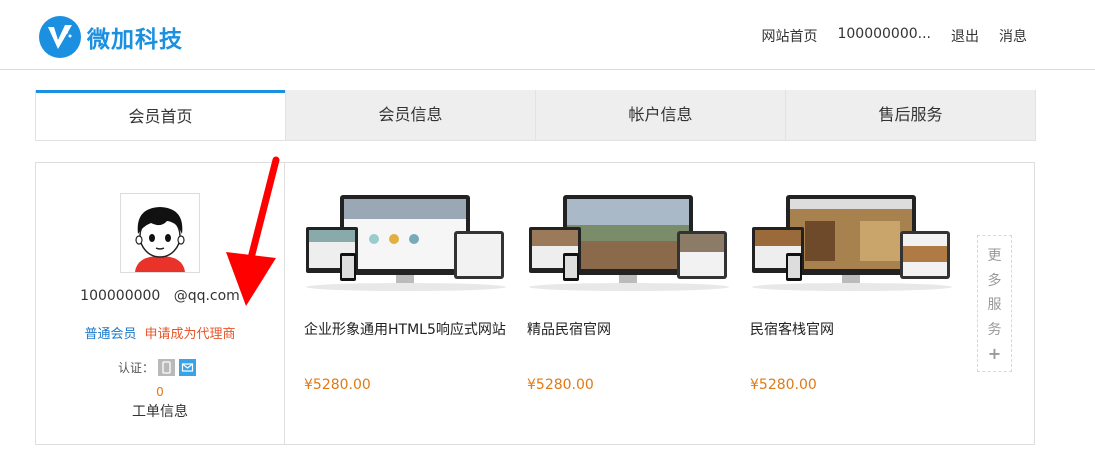 Image resolution: width=1095 pixels, height=469 pixels. I want to click on product-name: 企业形象通用HTML5响应式网站, so click(405, 329).